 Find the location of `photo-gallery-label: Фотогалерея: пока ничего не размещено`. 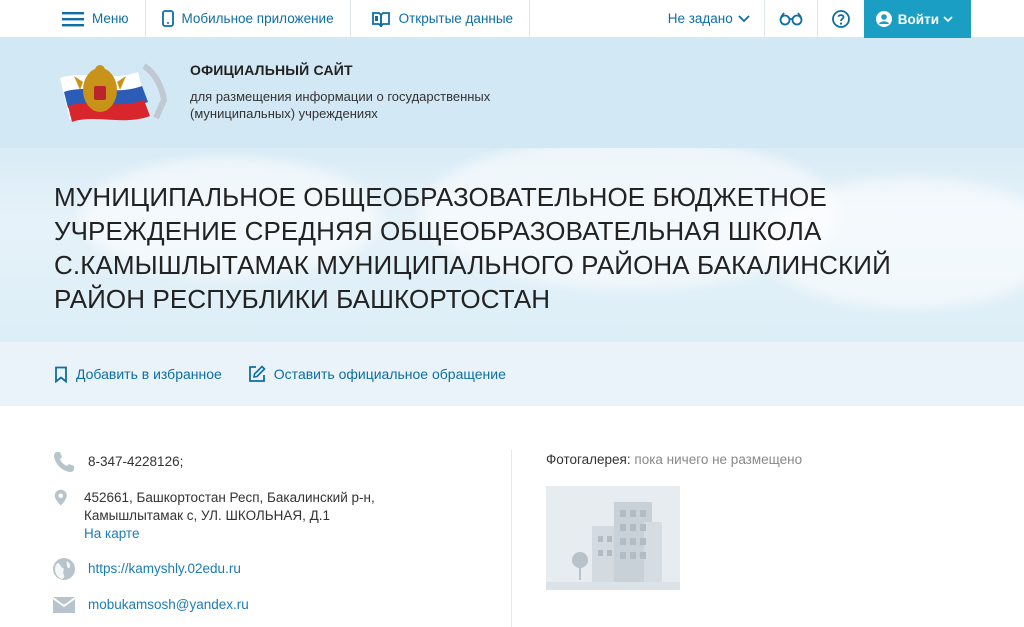

photo-gallery-label: Фотогалерея: пока ничего не размещено is located at coordinates (674, 459).